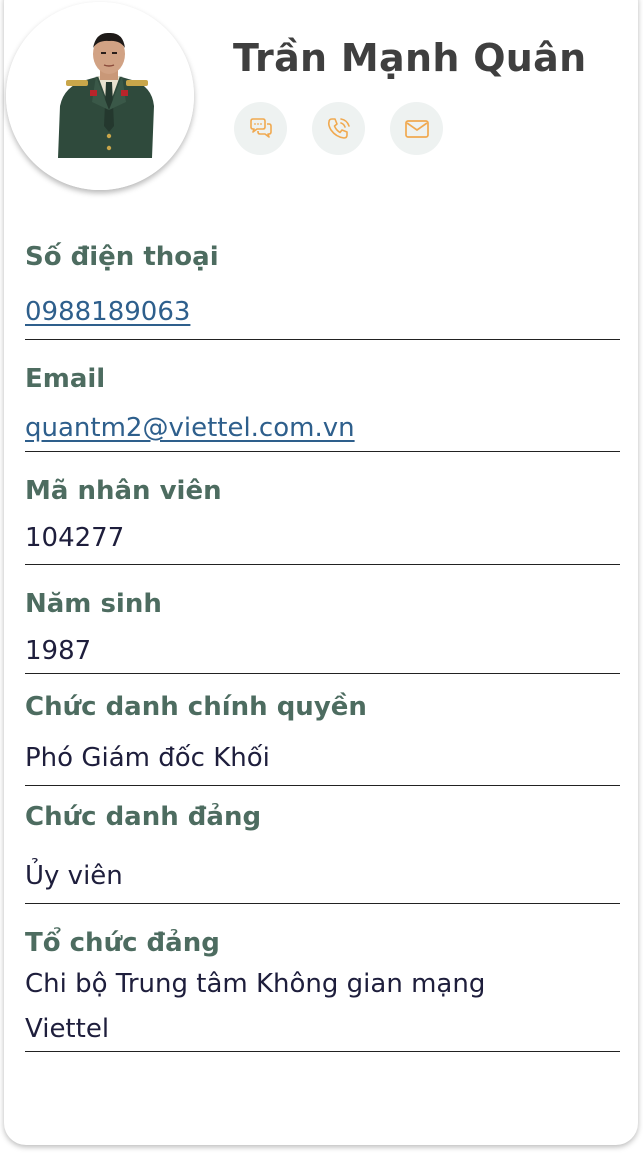 This screenshot has width=643, height=1154. I want to click on employee-id-label: Mã nhân viên, so click(123, 491).